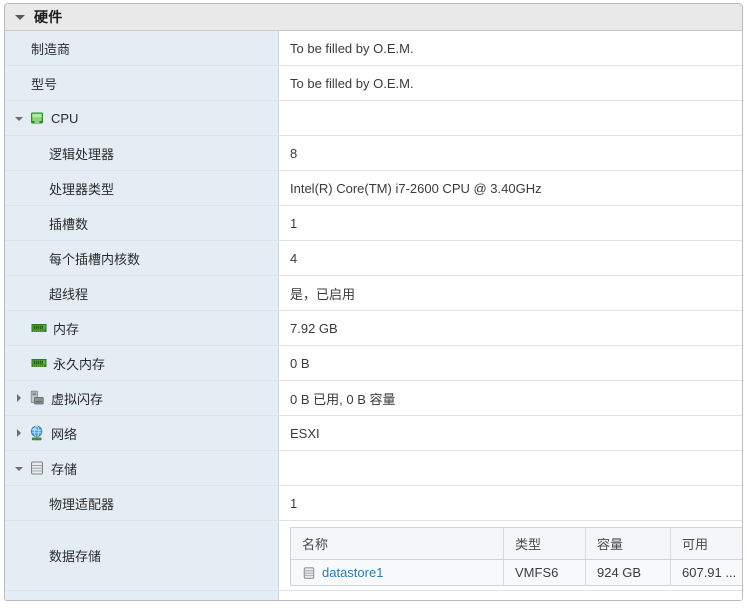 This screenshot has height=609, width=747. What do you see at coordinates (323, 294) in the screenshot?
I see `property-value-label: 是，已启用` at bounding box center [323, 294].